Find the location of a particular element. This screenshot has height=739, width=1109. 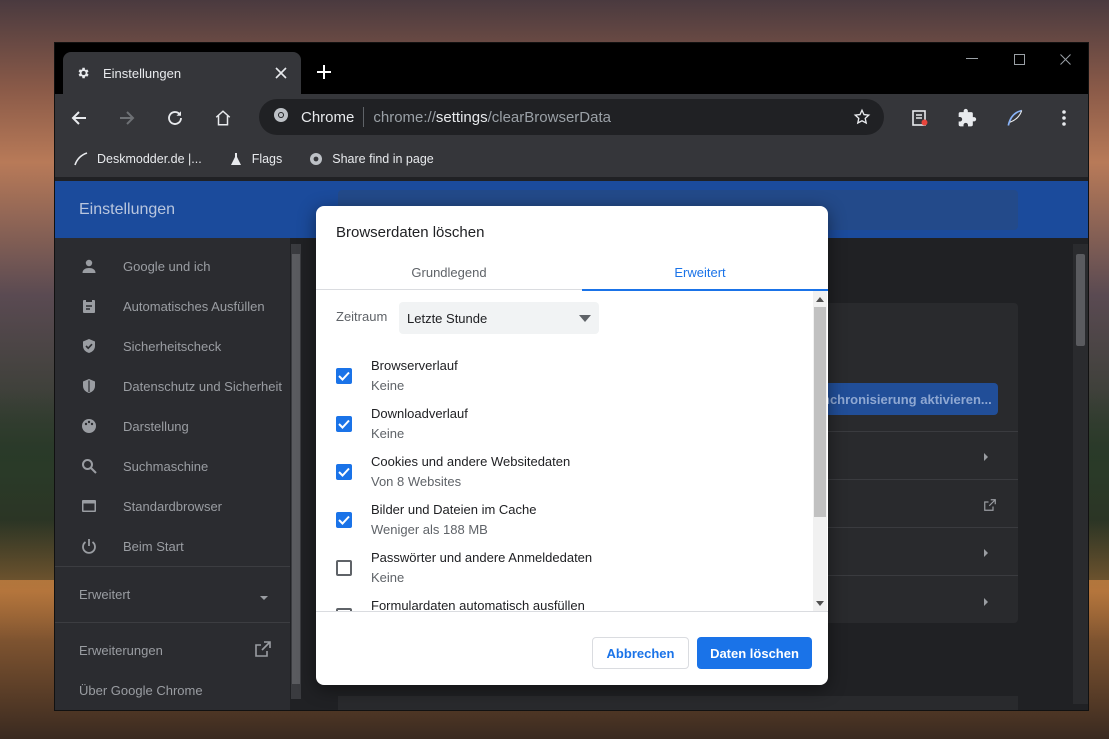

flask-icon is located at coordinates (236, 159).